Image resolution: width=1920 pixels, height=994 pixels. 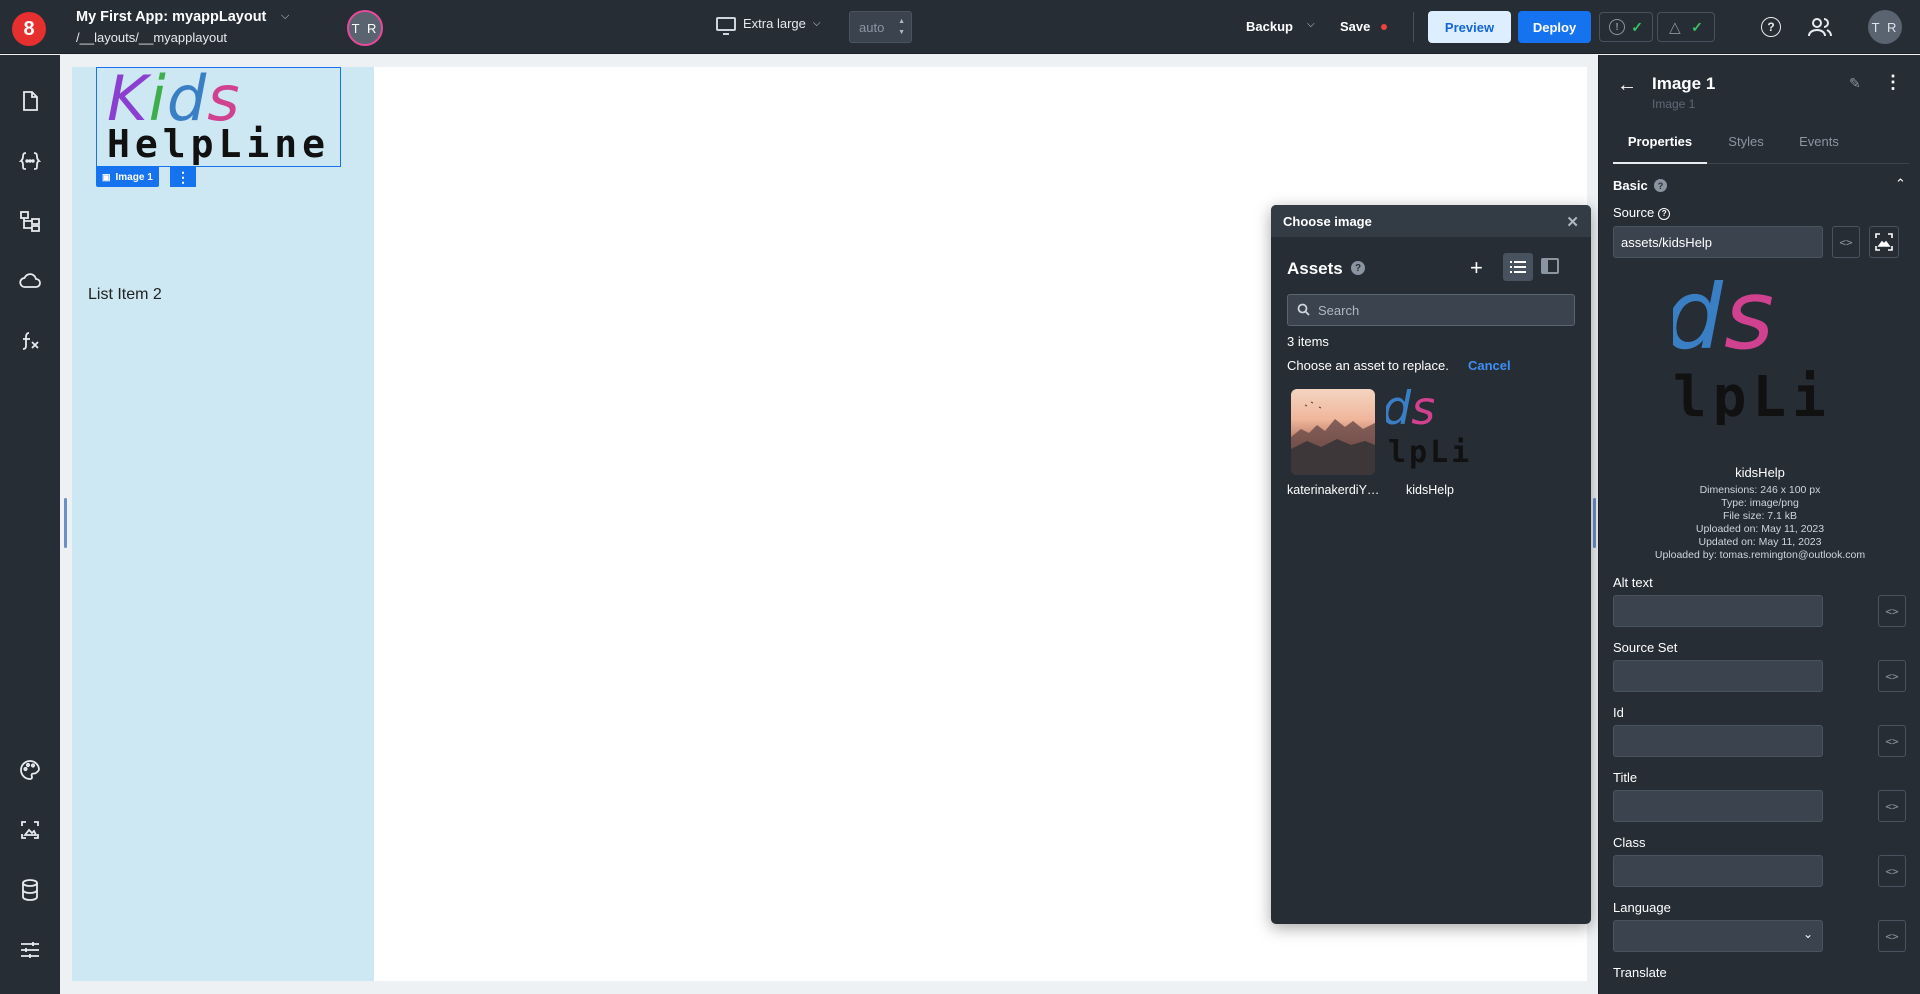 I want to click on deploy-button: Deploy, so click(x=1554, y=27).